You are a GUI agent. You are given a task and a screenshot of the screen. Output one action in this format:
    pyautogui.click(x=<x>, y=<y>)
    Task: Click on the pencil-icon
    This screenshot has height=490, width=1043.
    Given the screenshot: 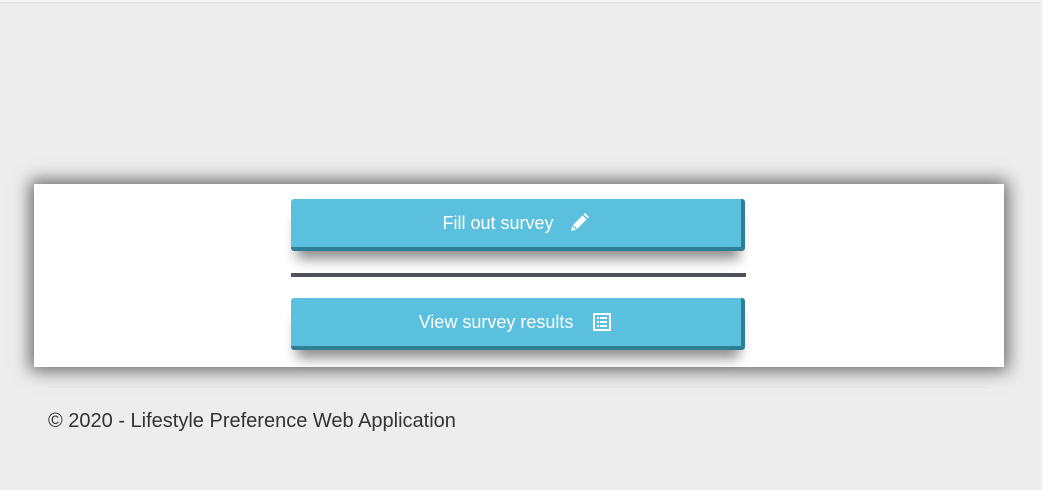 What is the action you would take?
    pyautogui.click(x=579, y=223)
    